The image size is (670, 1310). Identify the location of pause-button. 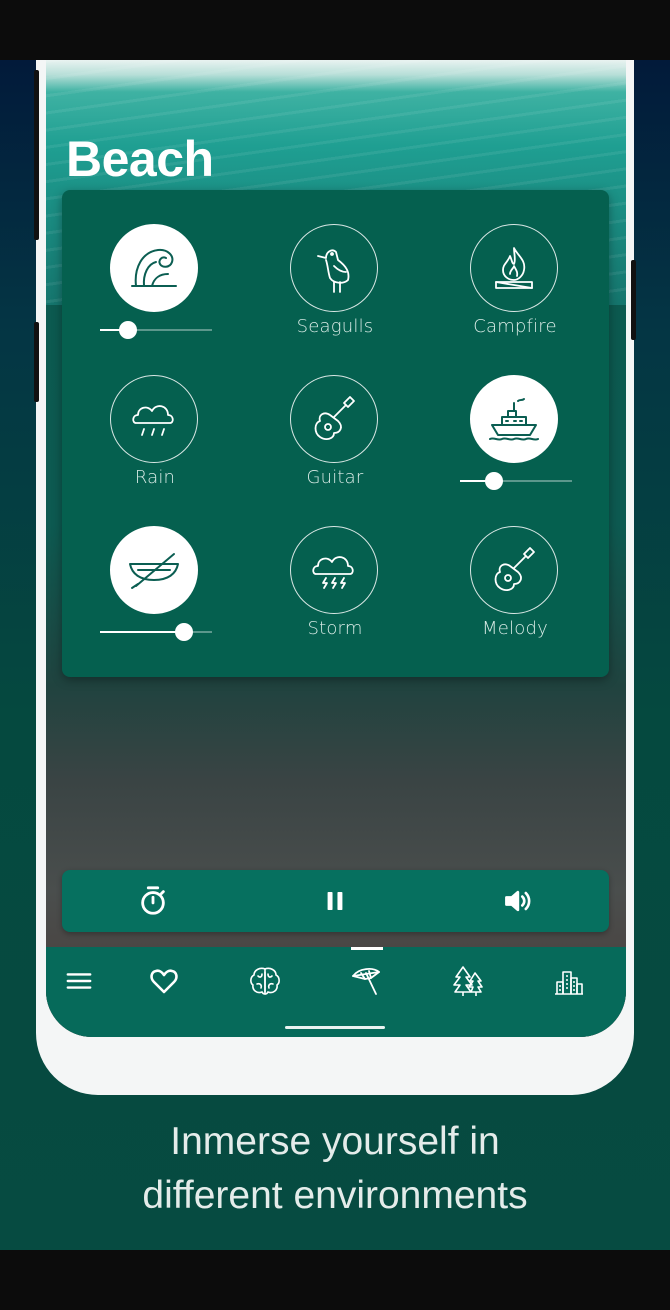
(335, 901).